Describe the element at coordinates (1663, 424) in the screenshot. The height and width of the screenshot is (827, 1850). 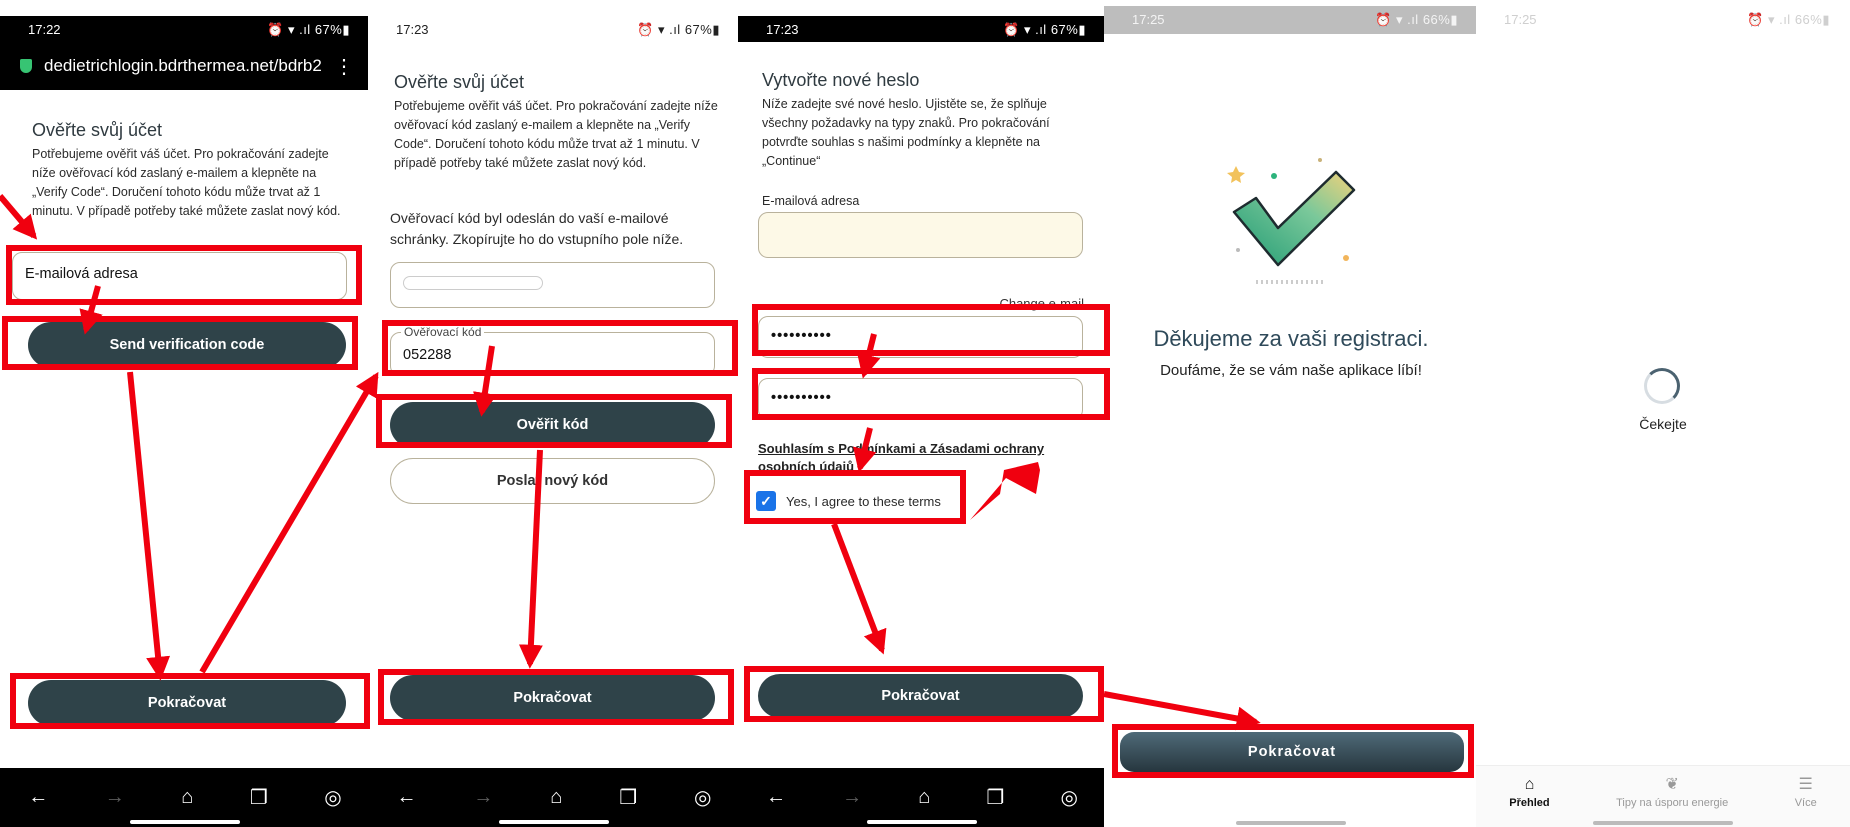
I see `wait-text: Čekejte` at that location.